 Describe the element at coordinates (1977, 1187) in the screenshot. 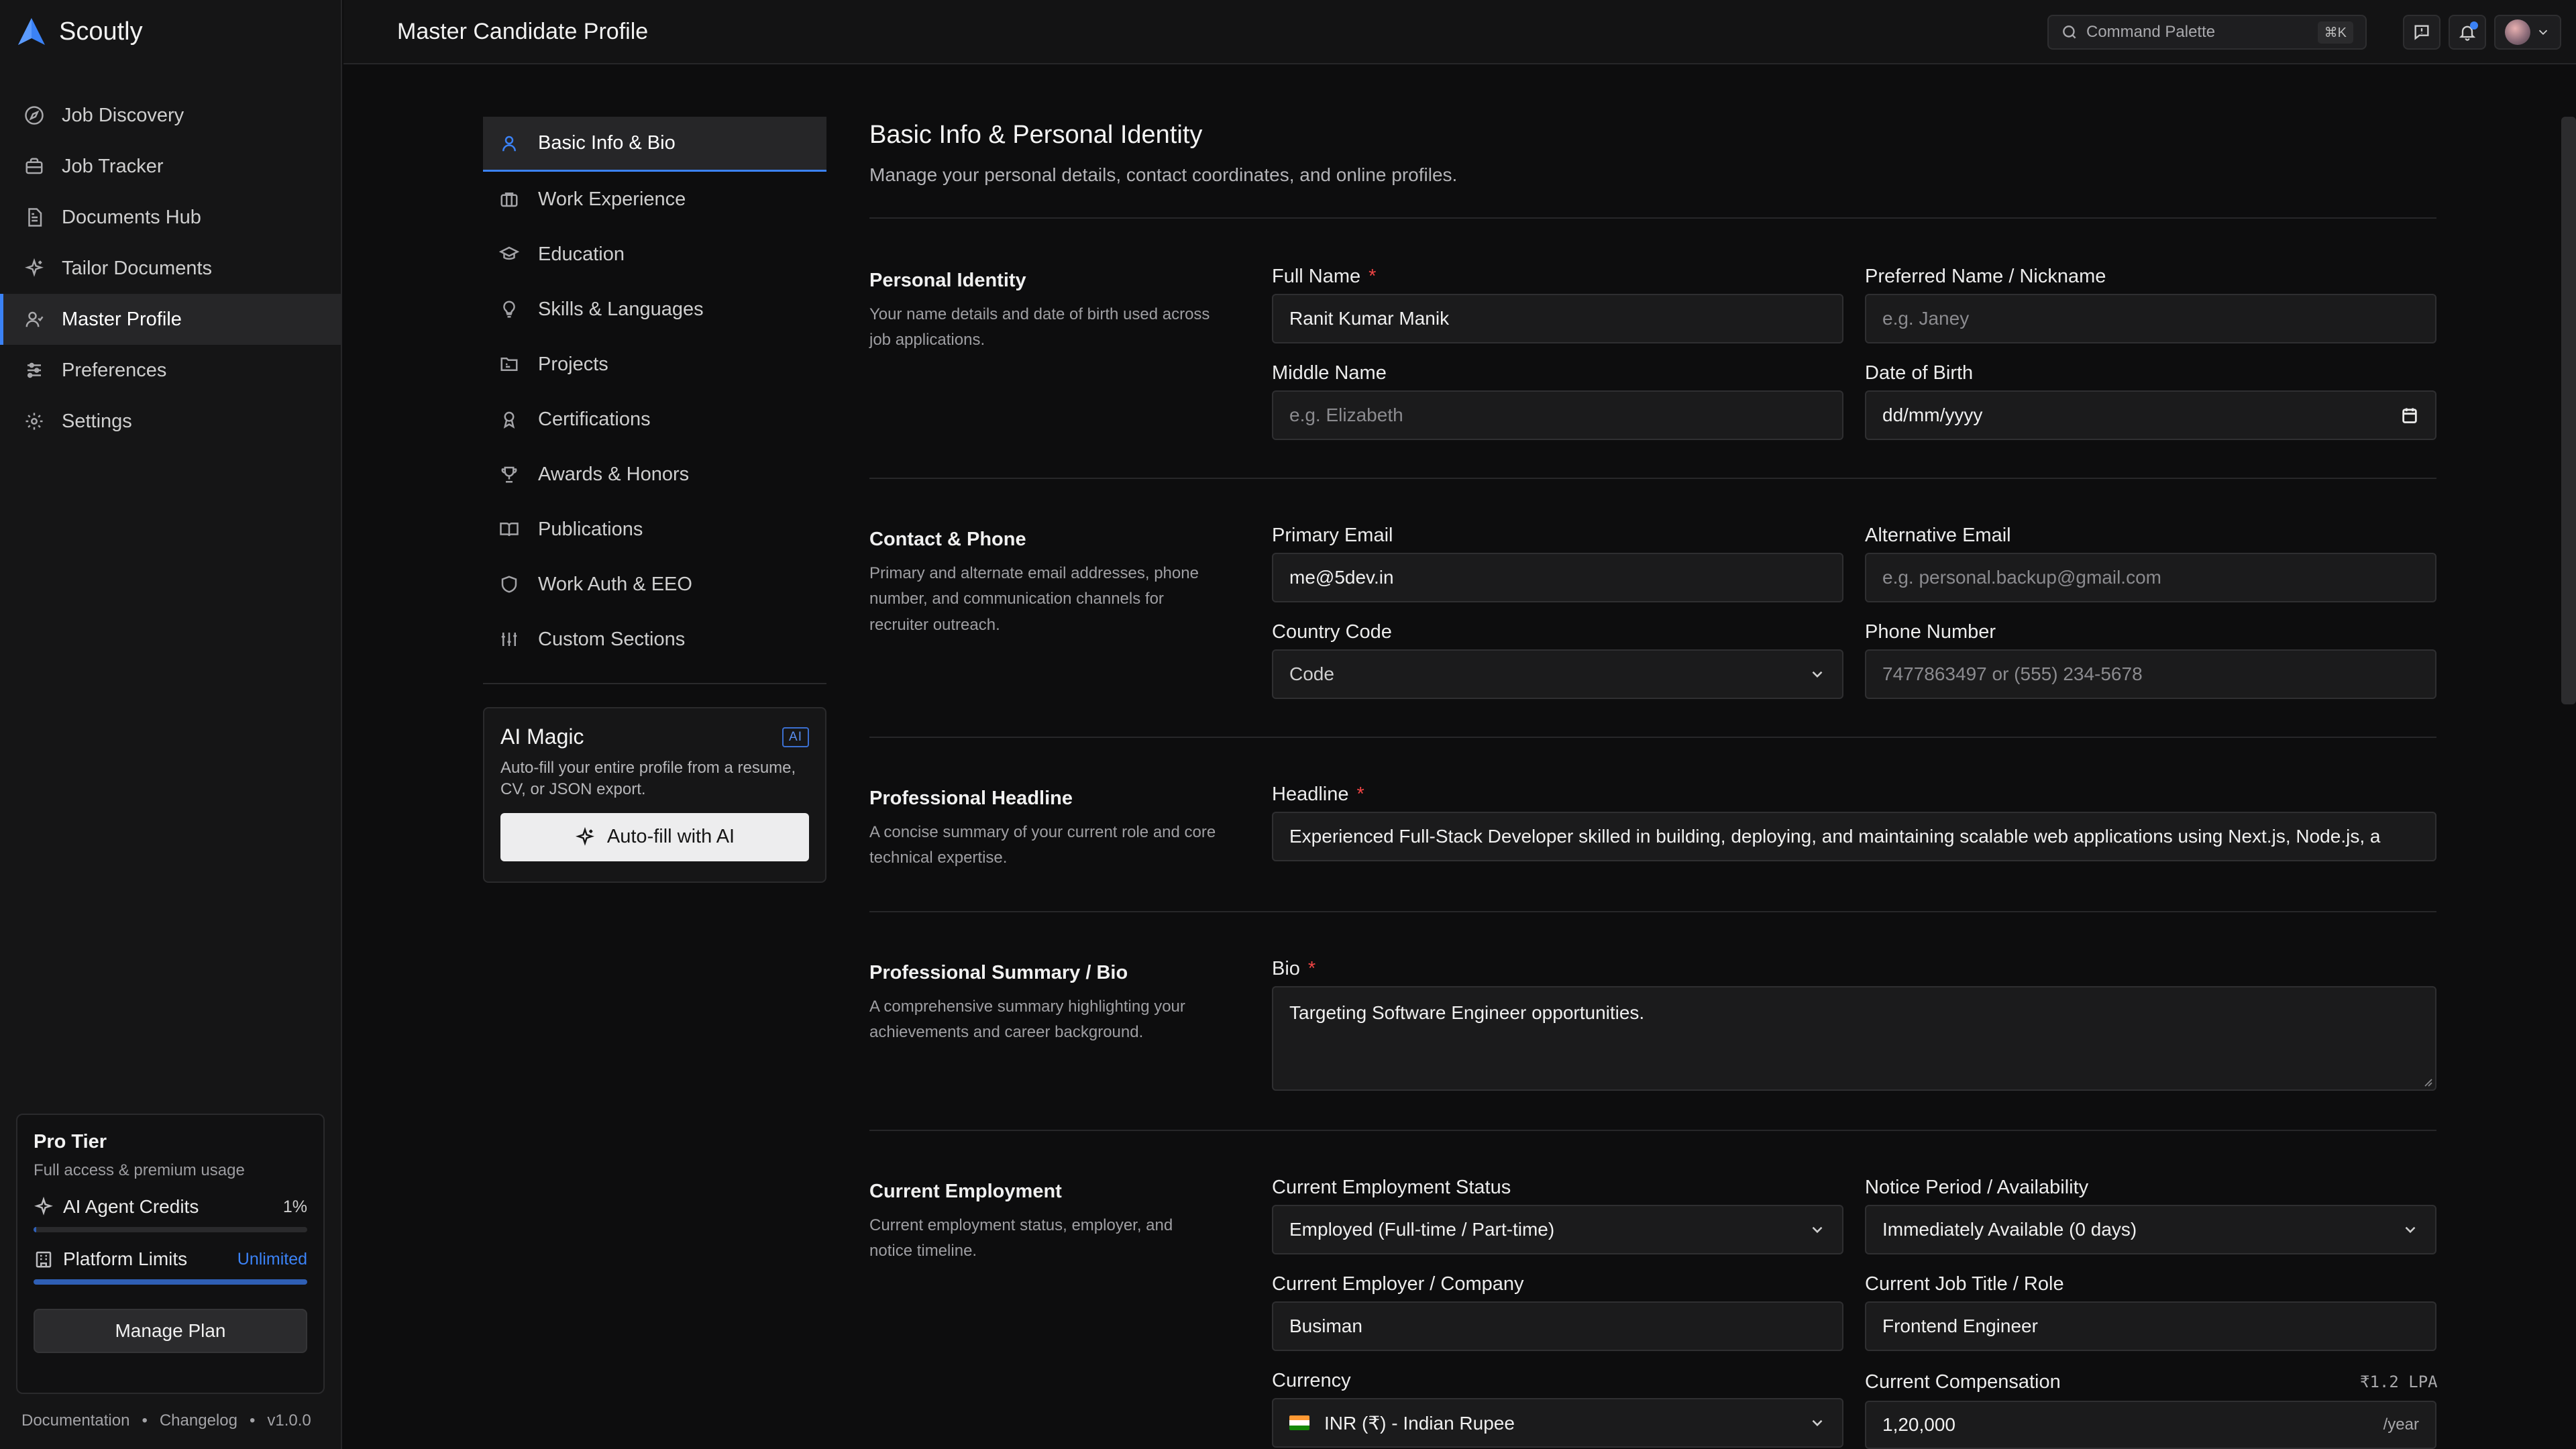

I see `notice-period-label: Notice Period / Availability` at that location.